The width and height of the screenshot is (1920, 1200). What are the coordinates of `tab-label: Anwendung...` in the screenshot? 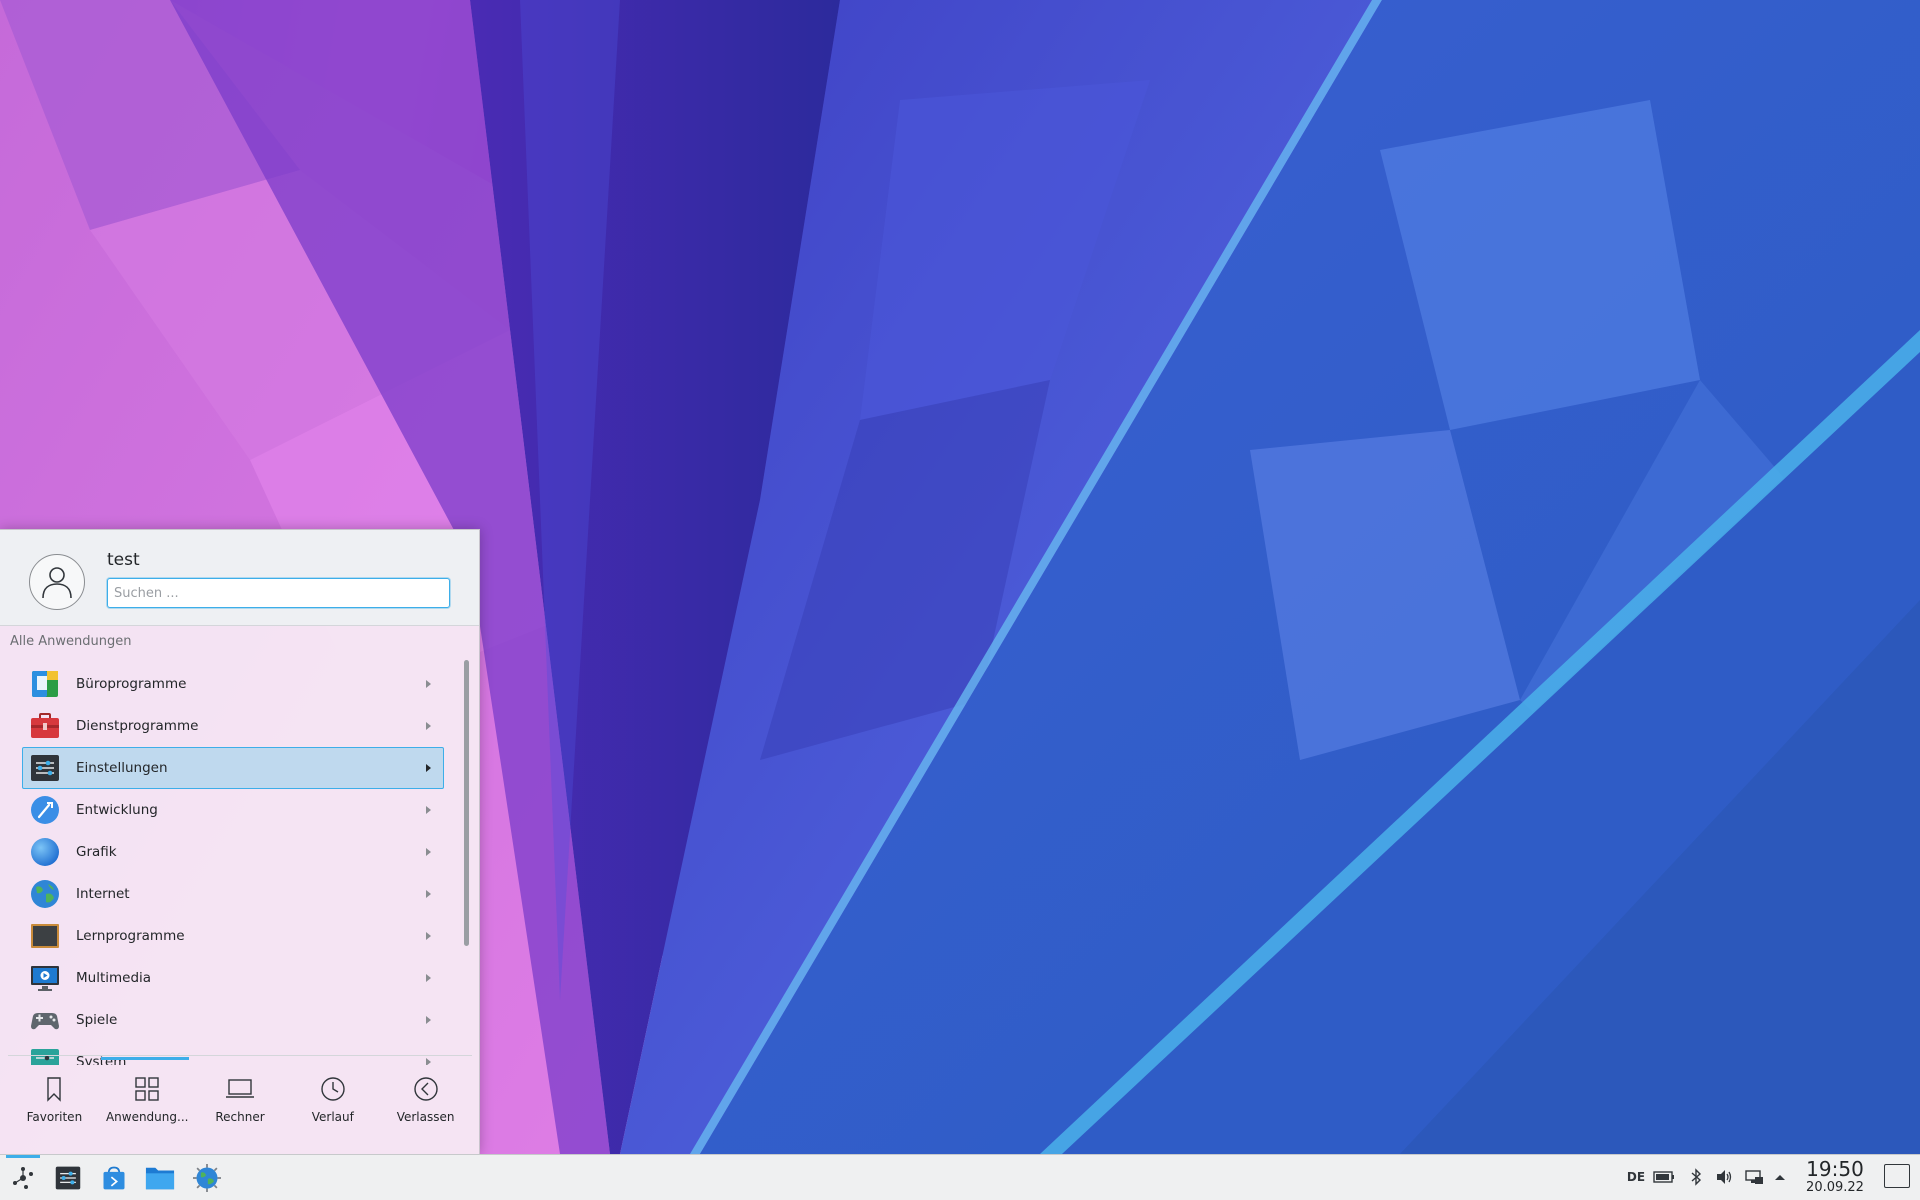 It's located at (147, 1117).